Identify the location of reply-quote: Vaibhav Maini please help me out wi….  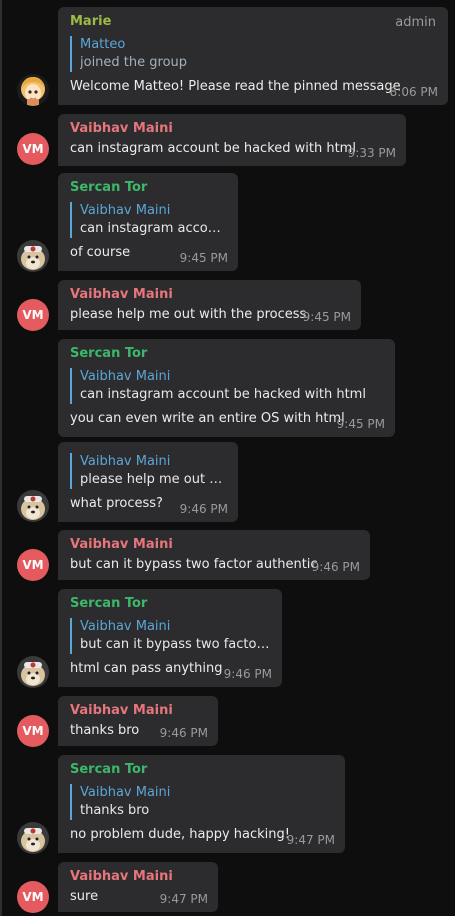
(148, 471).